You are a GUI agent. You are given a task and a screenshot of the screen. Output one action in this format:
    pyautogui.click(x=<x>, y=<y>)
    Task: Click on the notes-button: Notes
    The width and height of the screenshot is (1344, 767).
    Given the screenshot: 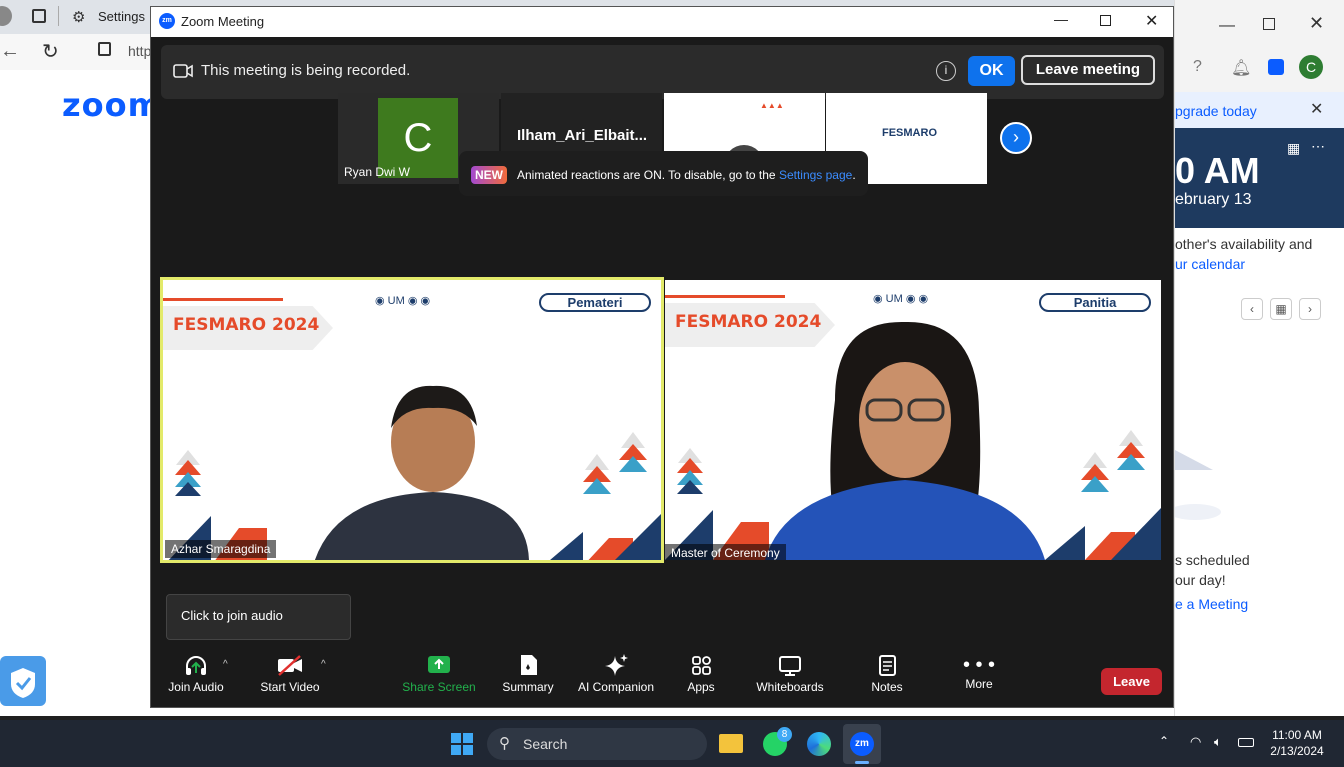 What is the action you would take?
    pyautogui.click(x=887, y=673)
    